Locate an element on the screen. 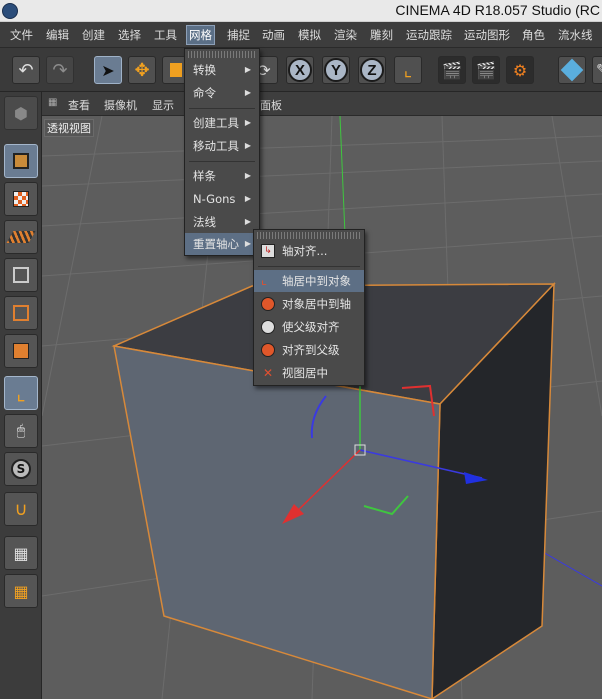 The width and height of the screenshot is (602, 699). live-select-button: ➤ is located at coordinates (108, 70).